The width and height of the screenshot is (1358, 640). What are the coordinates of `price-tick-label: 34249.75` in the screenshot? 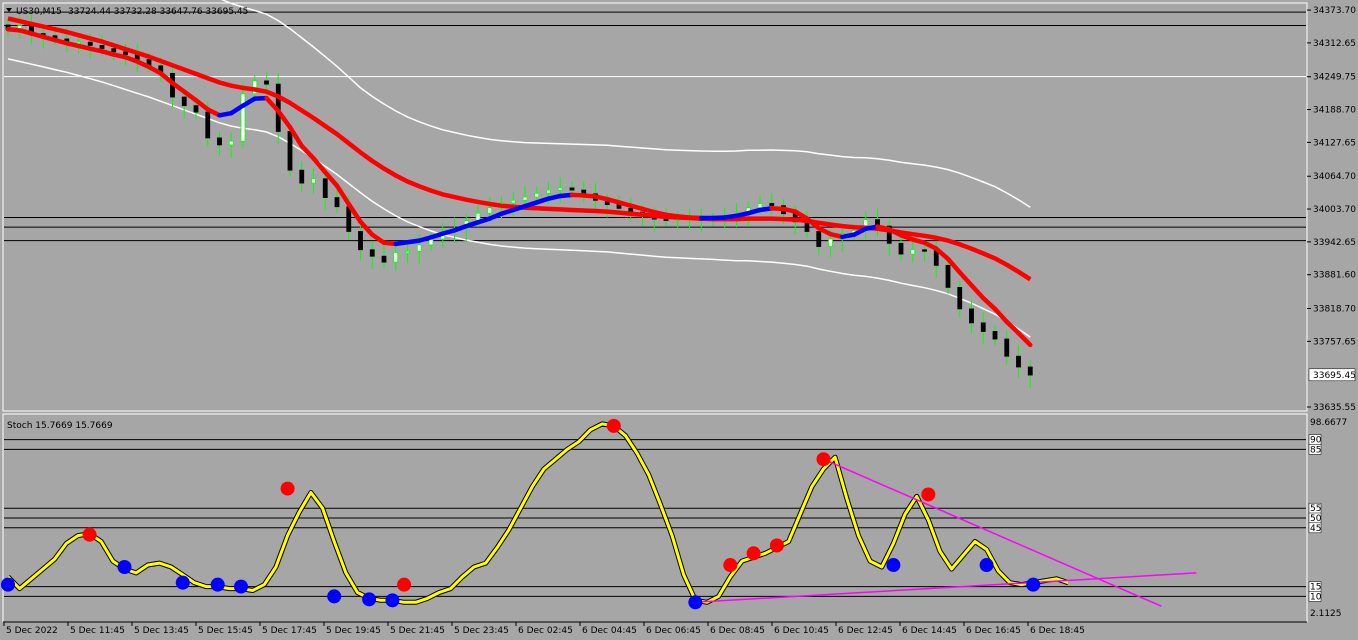 It's located at (1334, 78).